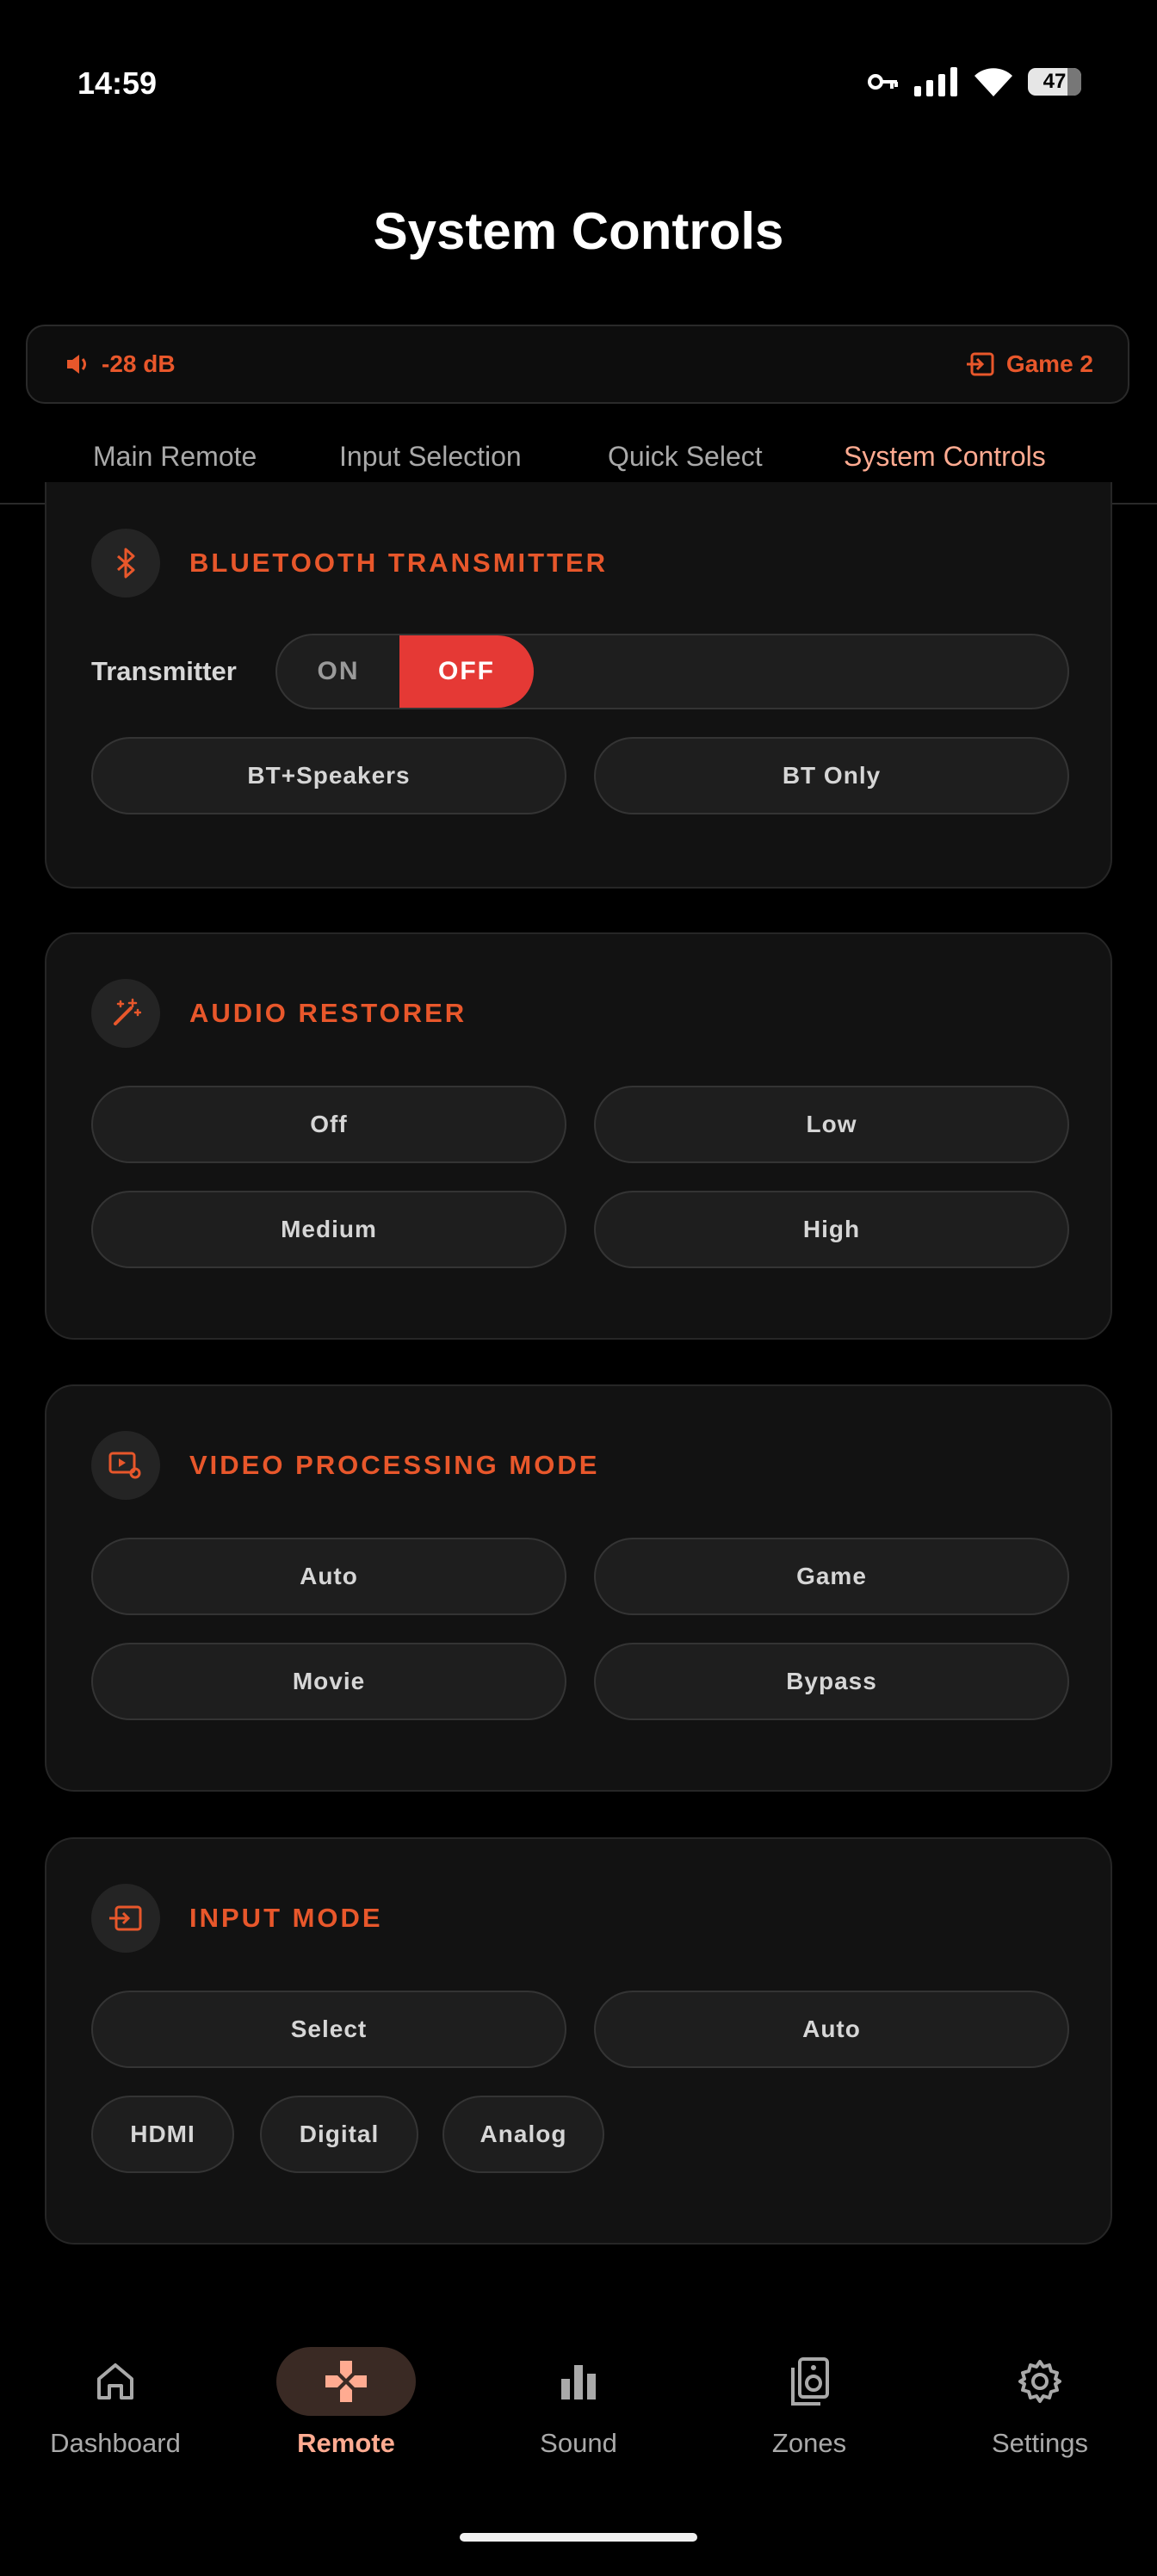 Image resolution: width=1157 pixels, height=2576 pixels. I want to click on video-movie-button: Movie, so click(329, 1681).